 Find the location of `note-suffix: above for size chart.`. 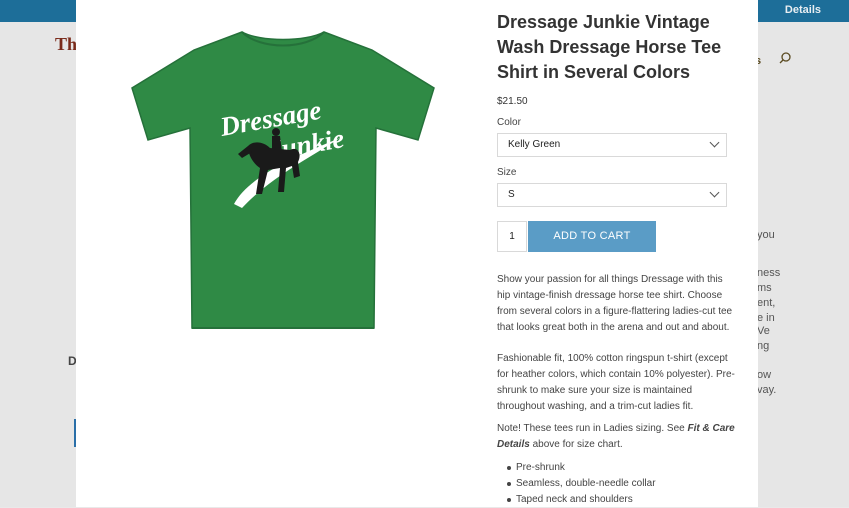

note-suffix: above for size chart. is located at coordinates (576, 444).